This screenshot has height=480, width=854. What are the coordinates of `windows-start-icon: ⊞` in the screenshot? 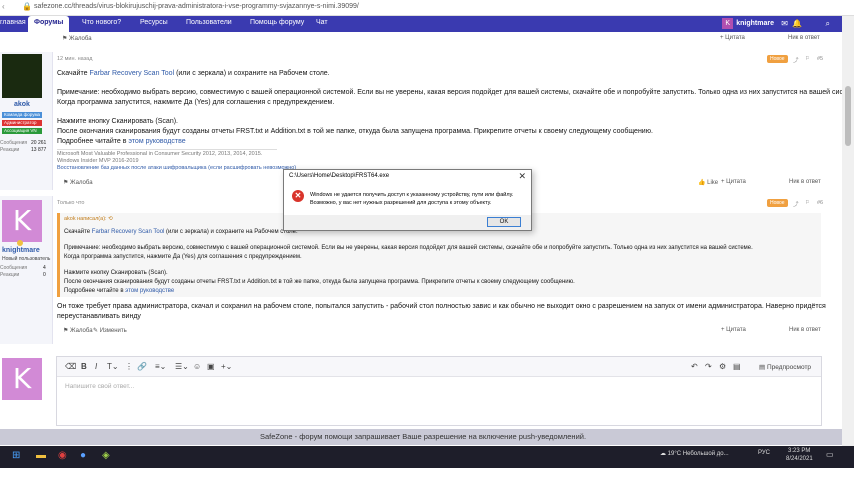 It's located at (16, 455).